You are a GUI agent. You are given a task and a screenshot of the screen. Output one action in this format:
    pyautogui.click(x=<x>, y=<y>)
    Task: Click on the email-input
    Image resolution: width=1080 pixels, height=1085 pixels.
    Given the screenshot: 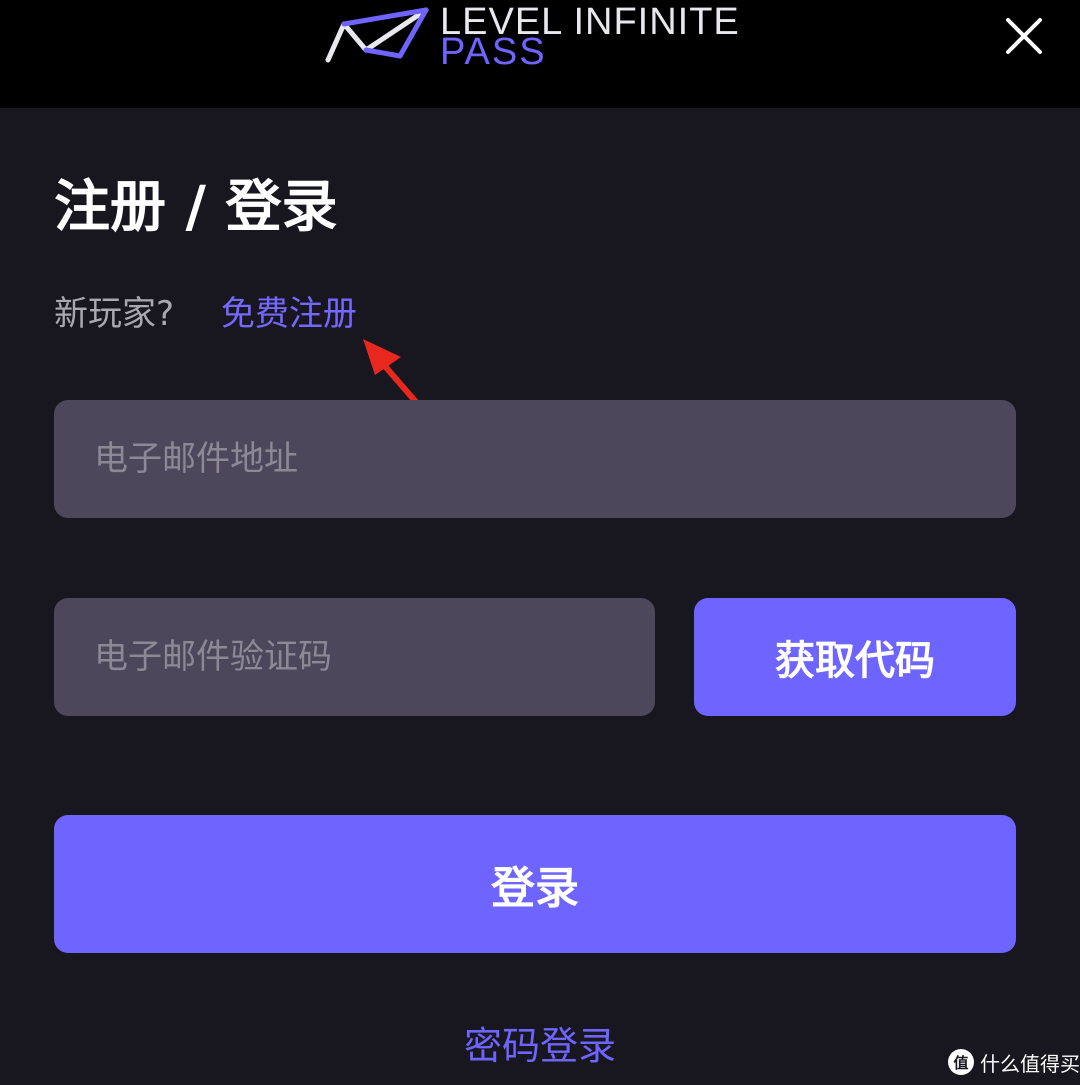 What is the action you would take?
    pyautogui.click(x=535, y=459)
    